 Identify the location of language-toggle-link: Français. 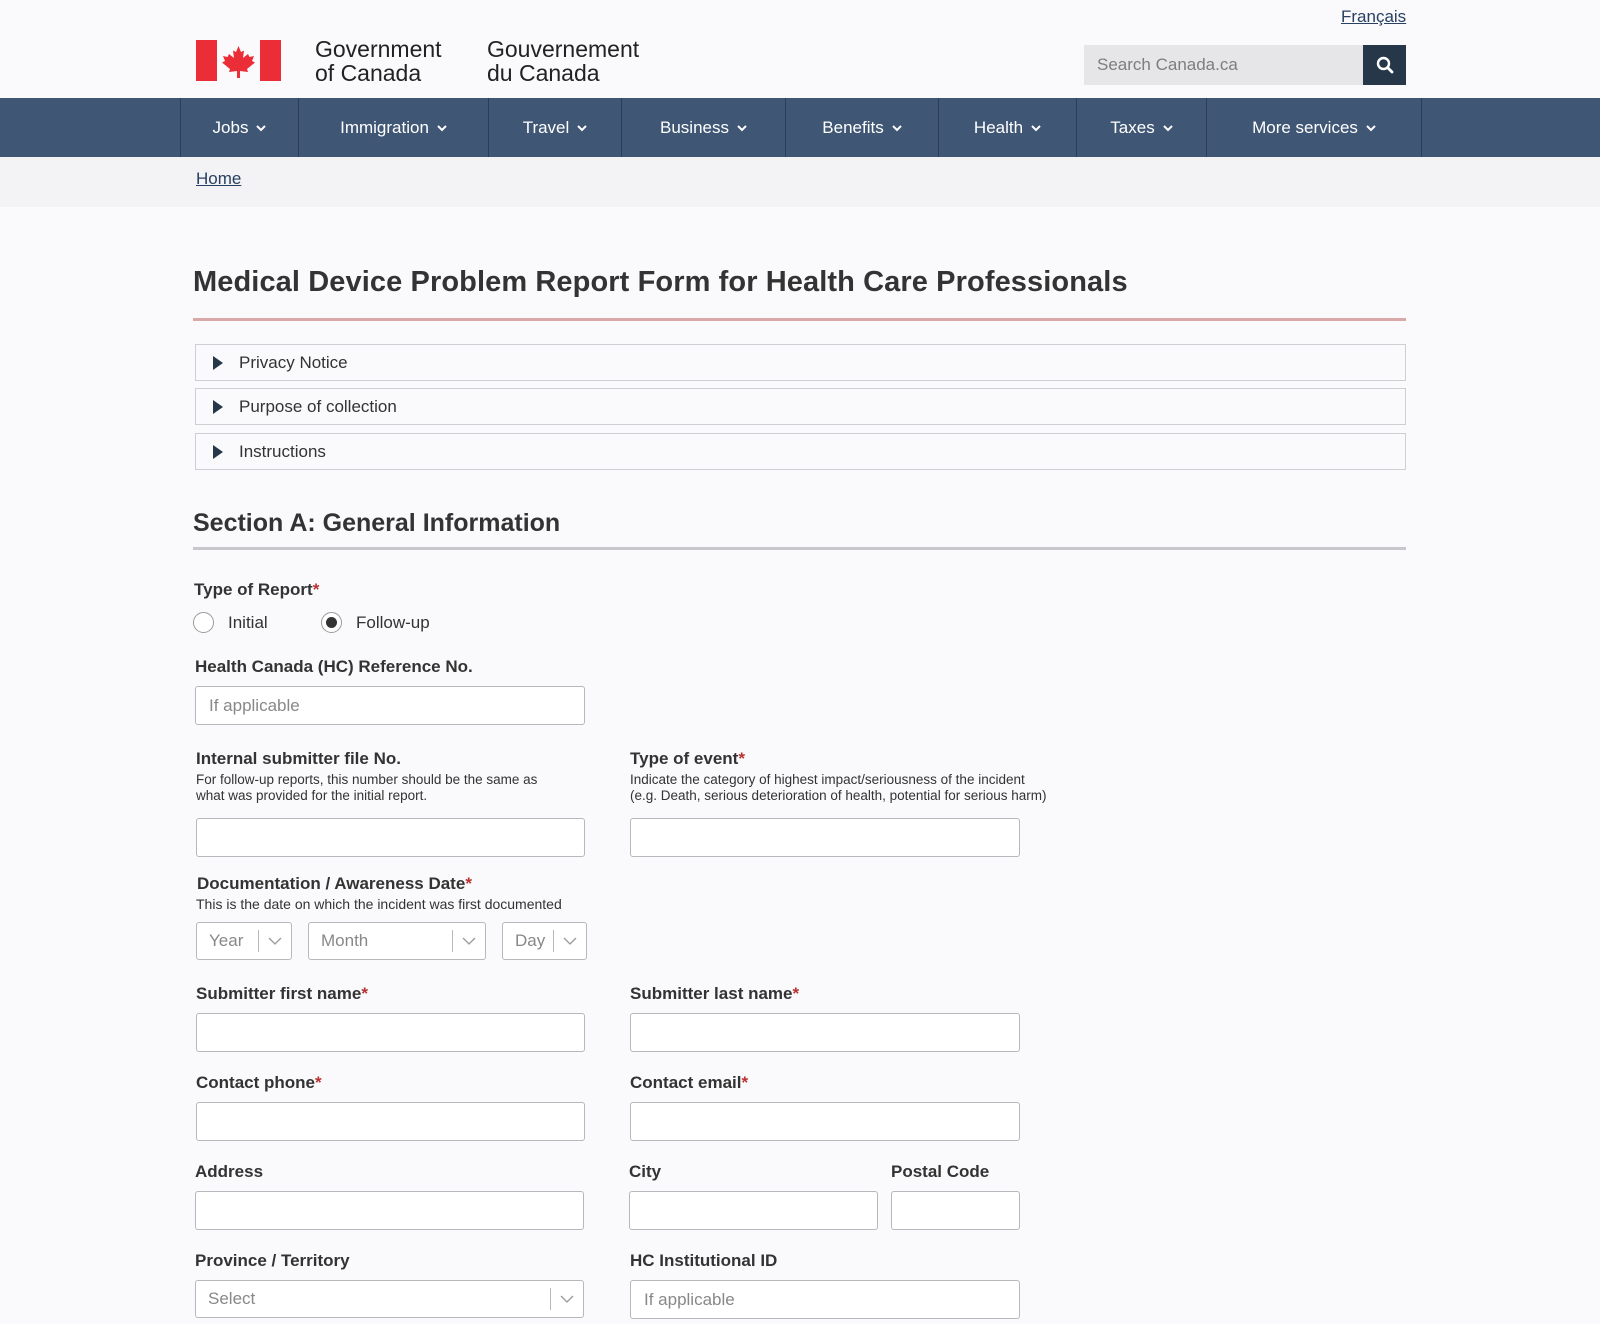
(1373, 17).